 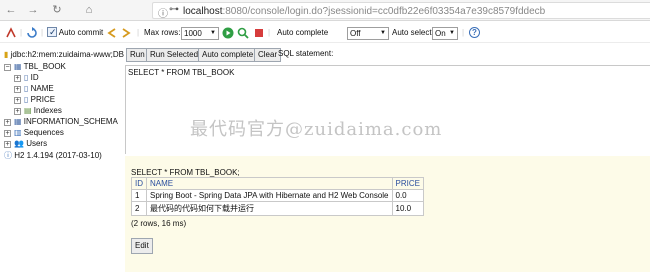 I want to click on tree-item-users: 👥 Users, so click(x=30, y=144).